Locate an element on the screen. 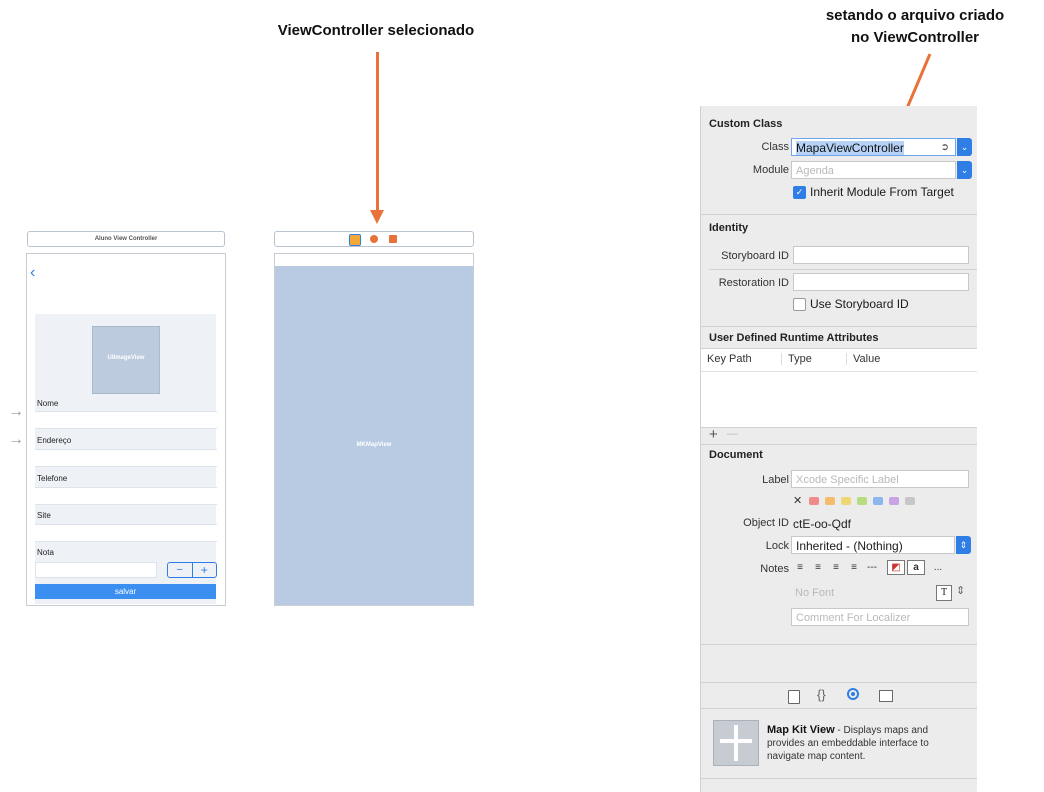  comment-field: Comment For Localizer is located at coordinates (880, 617).